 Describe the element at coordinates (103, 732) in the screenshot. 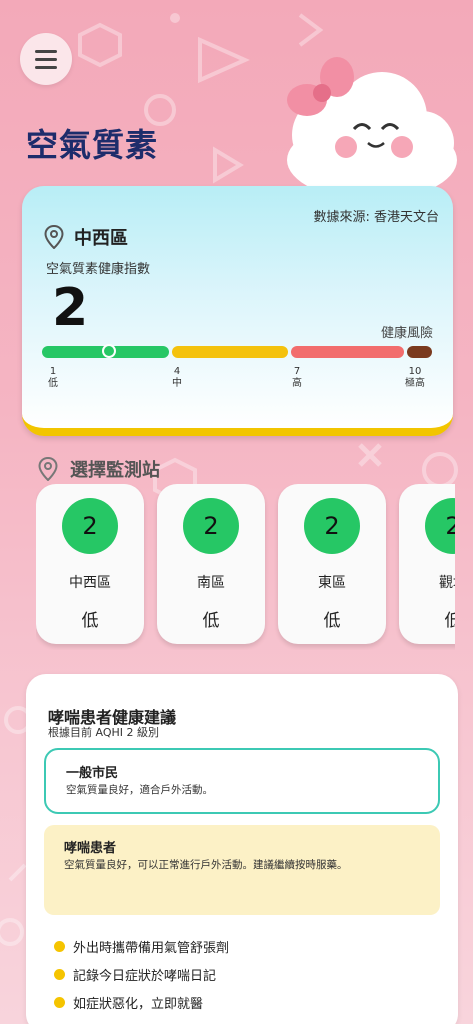

I see `advice-subtitle: 根據目前 AQHI 2 級別` at that location.